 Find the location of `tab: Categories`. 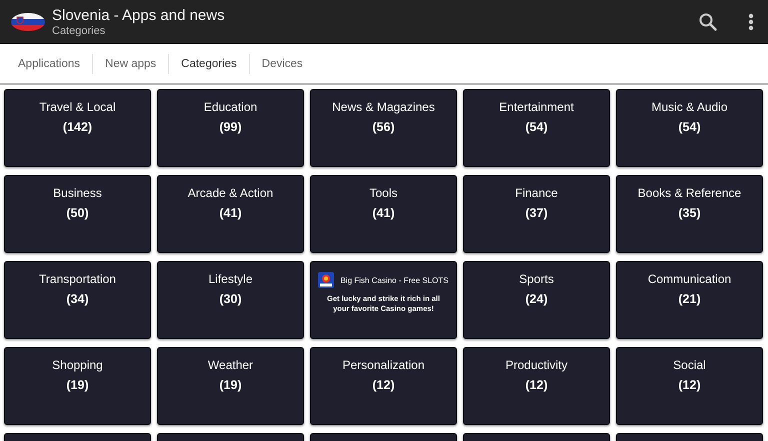

tab: Categories is located at coordinates (209, 64).